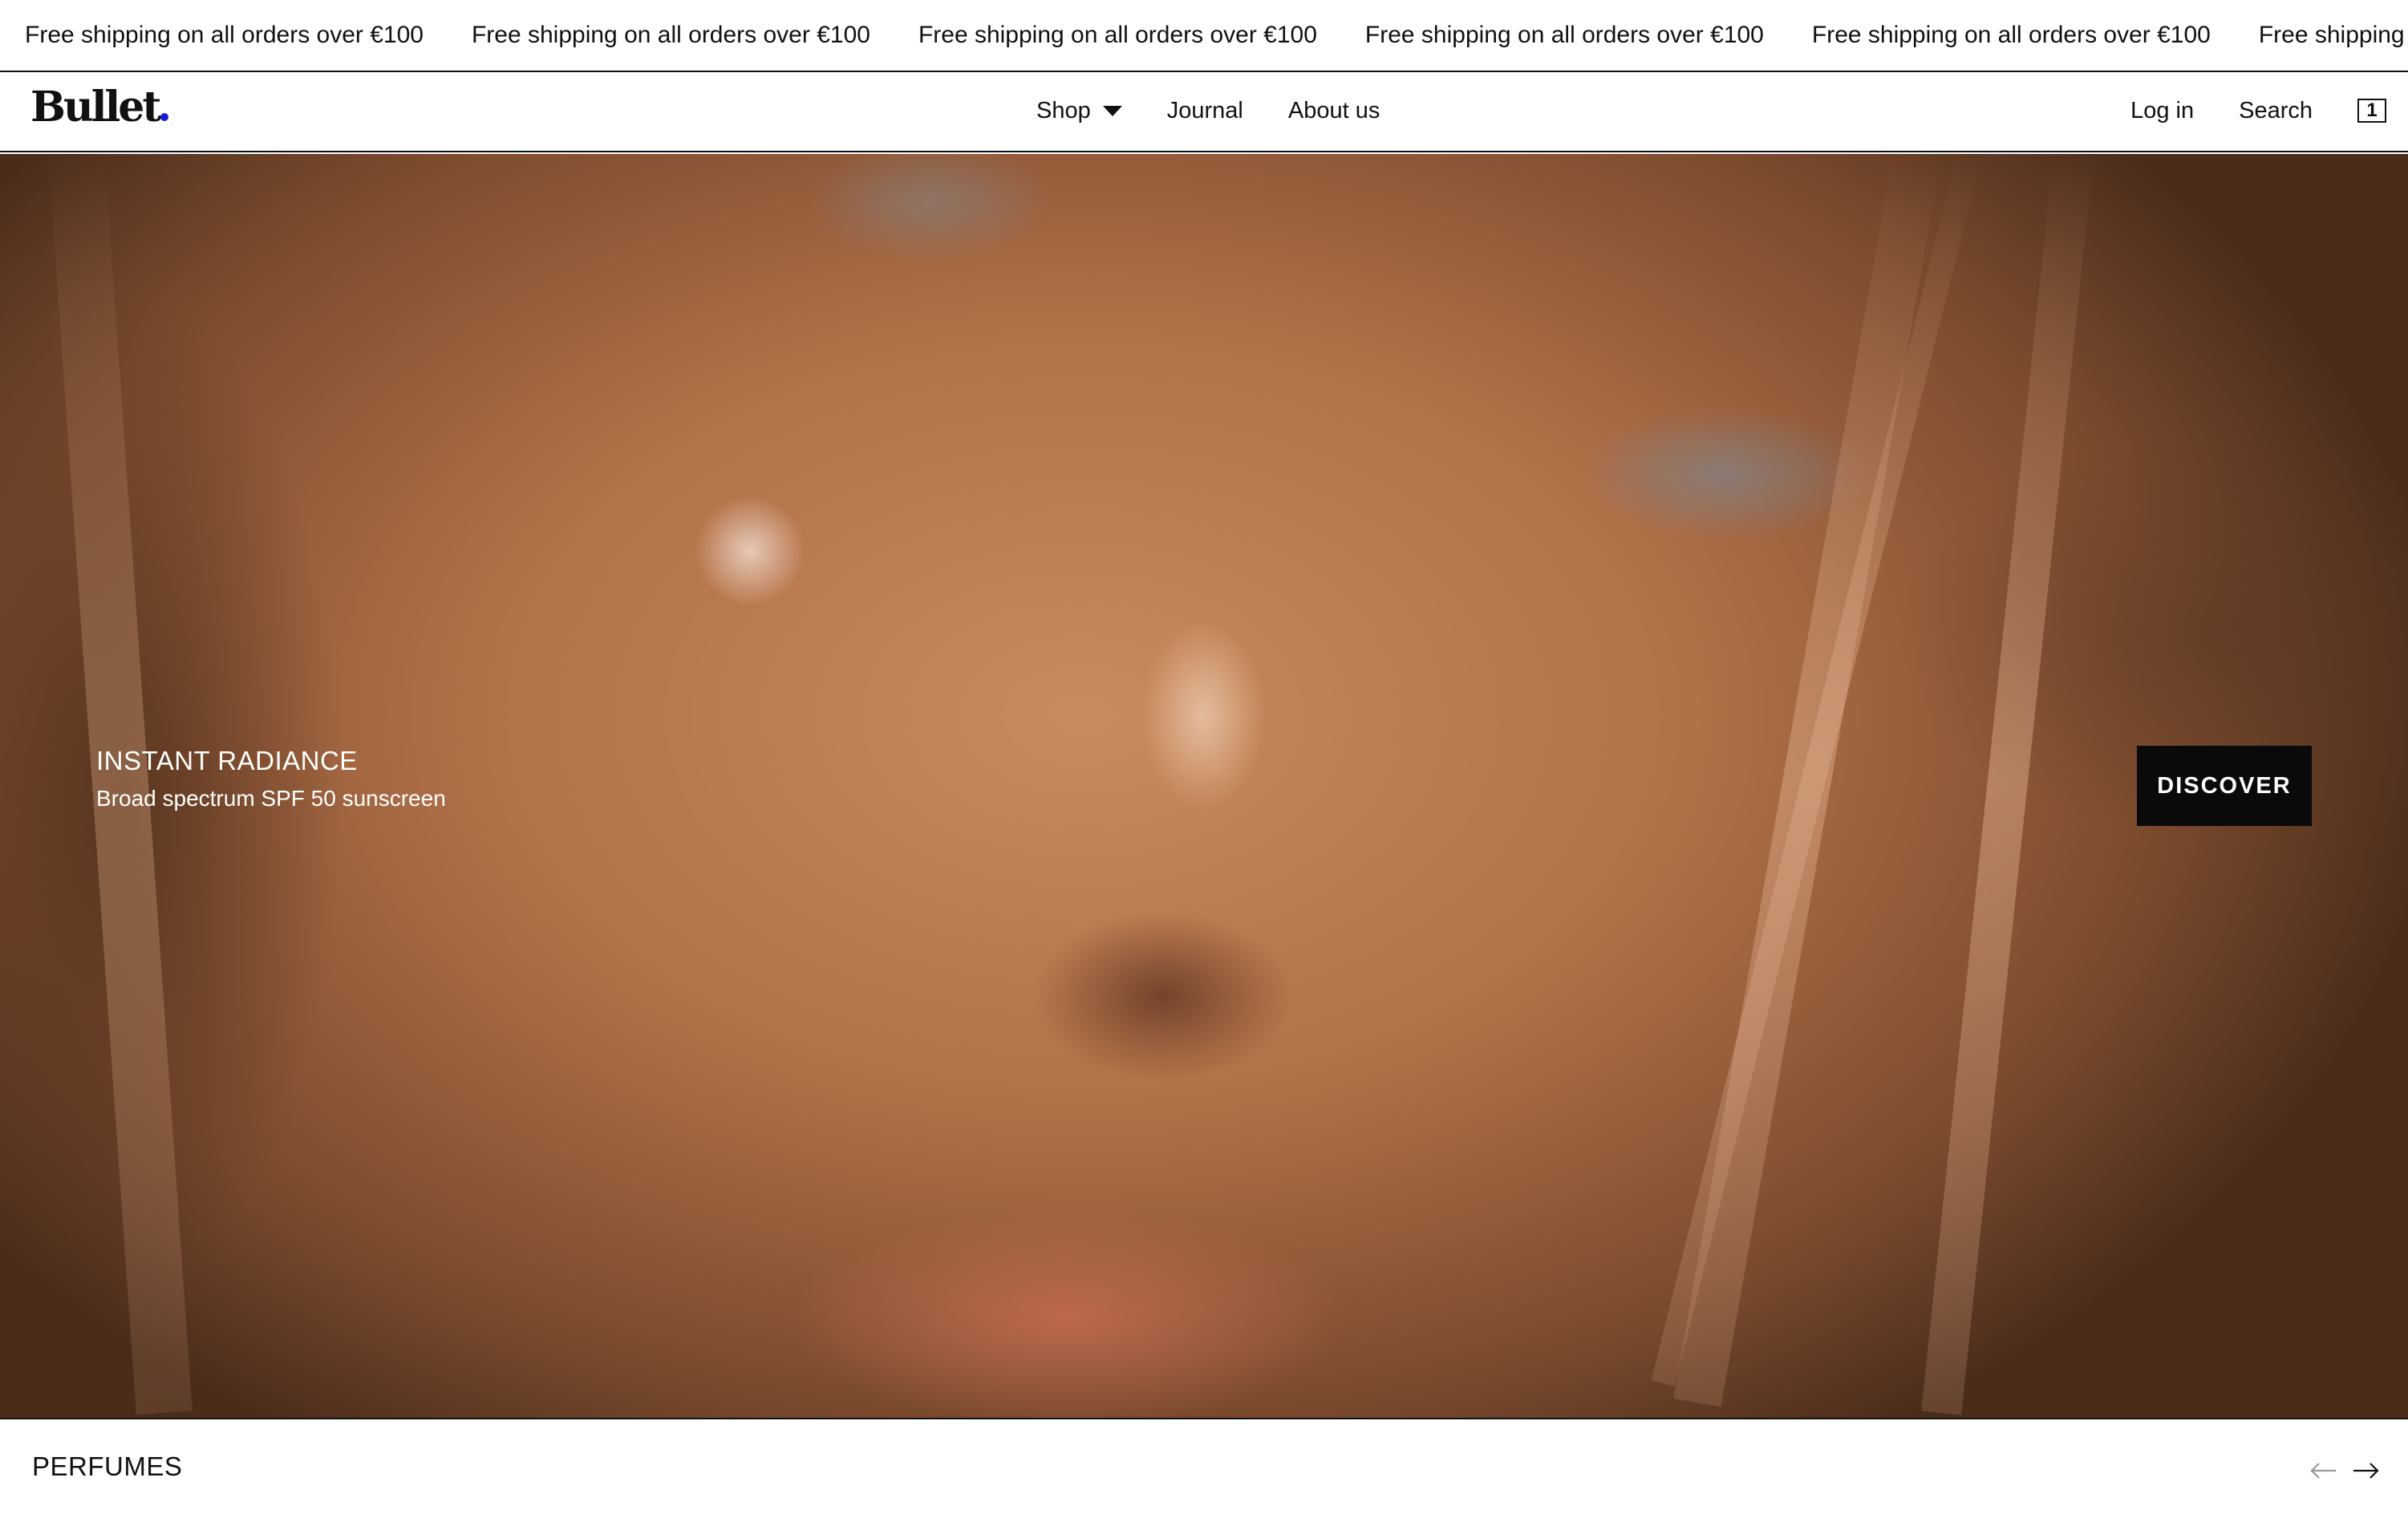 The width and height of the screenshot is (2408, 1518). What do you see at coordinates (99, 107) in the screenshot?
I see `brand-logo: Bullet` at bounding box center [99, 107].